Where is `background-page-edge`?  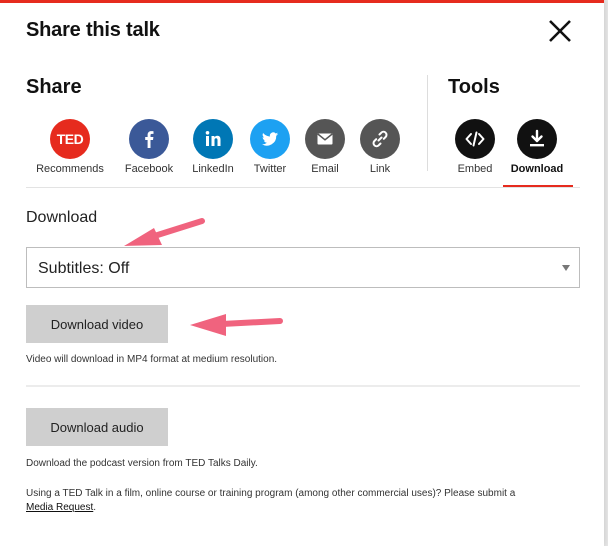
background-page-edge is located at coordinates (606, 273).